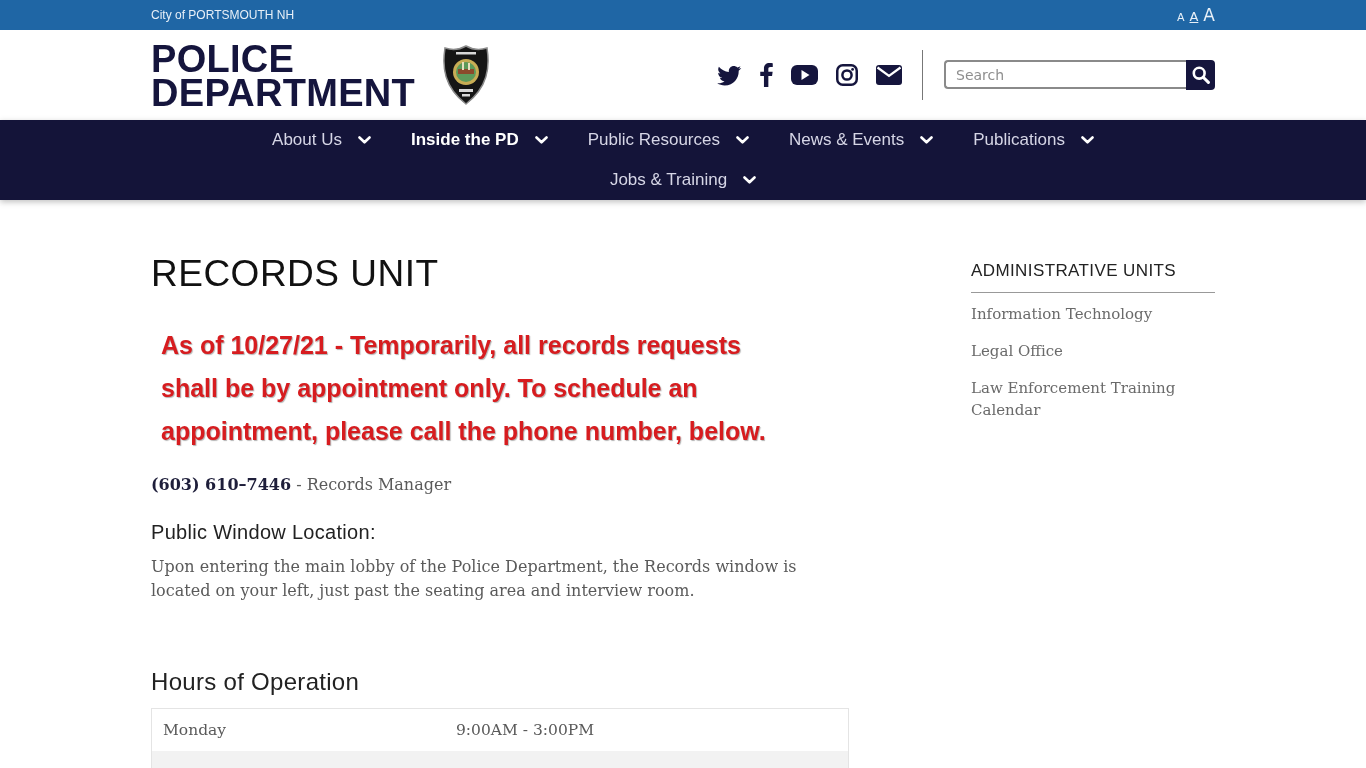 This screenshot has width=1366, height=768. I want to click on city-link: City of PORTSMOUTH NH, so click(223, 15).